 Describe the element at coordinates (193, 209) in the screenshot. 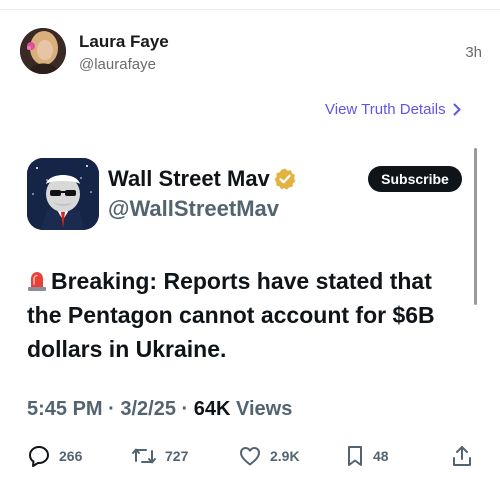

I see `embed-author-handle: @WallStreetMav` at that location.